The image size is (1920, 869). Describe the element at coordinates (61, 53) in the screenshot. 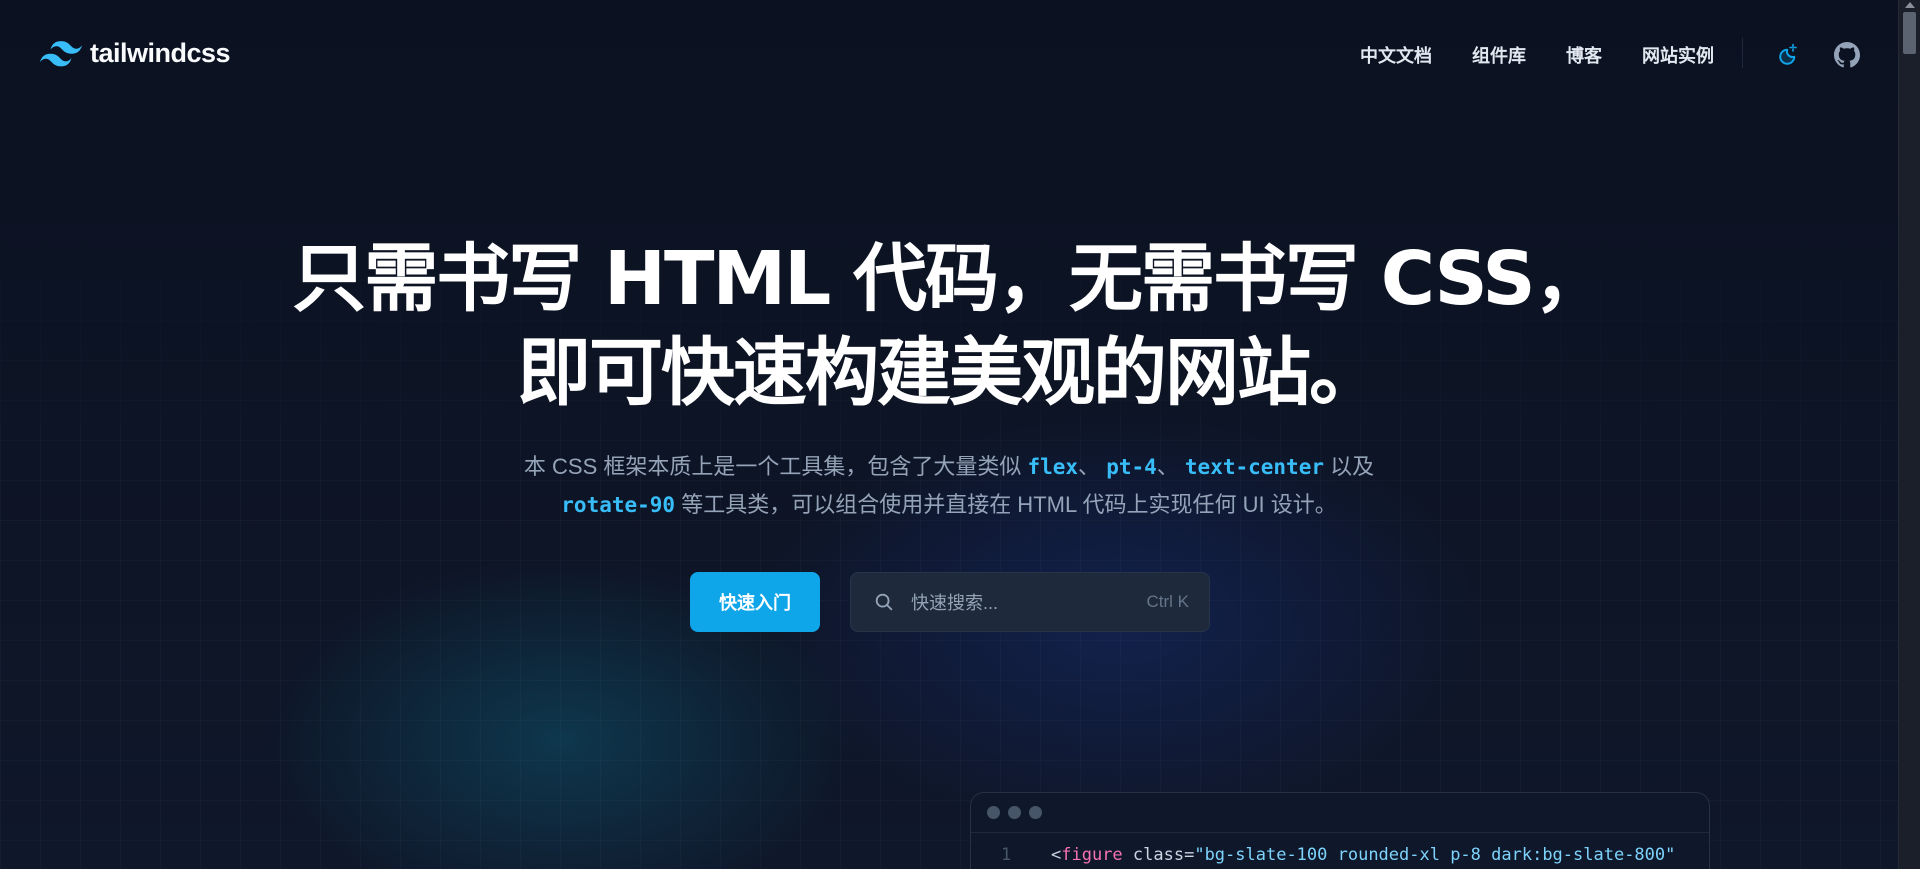

I see `tailwind-wave-icon` at that location.